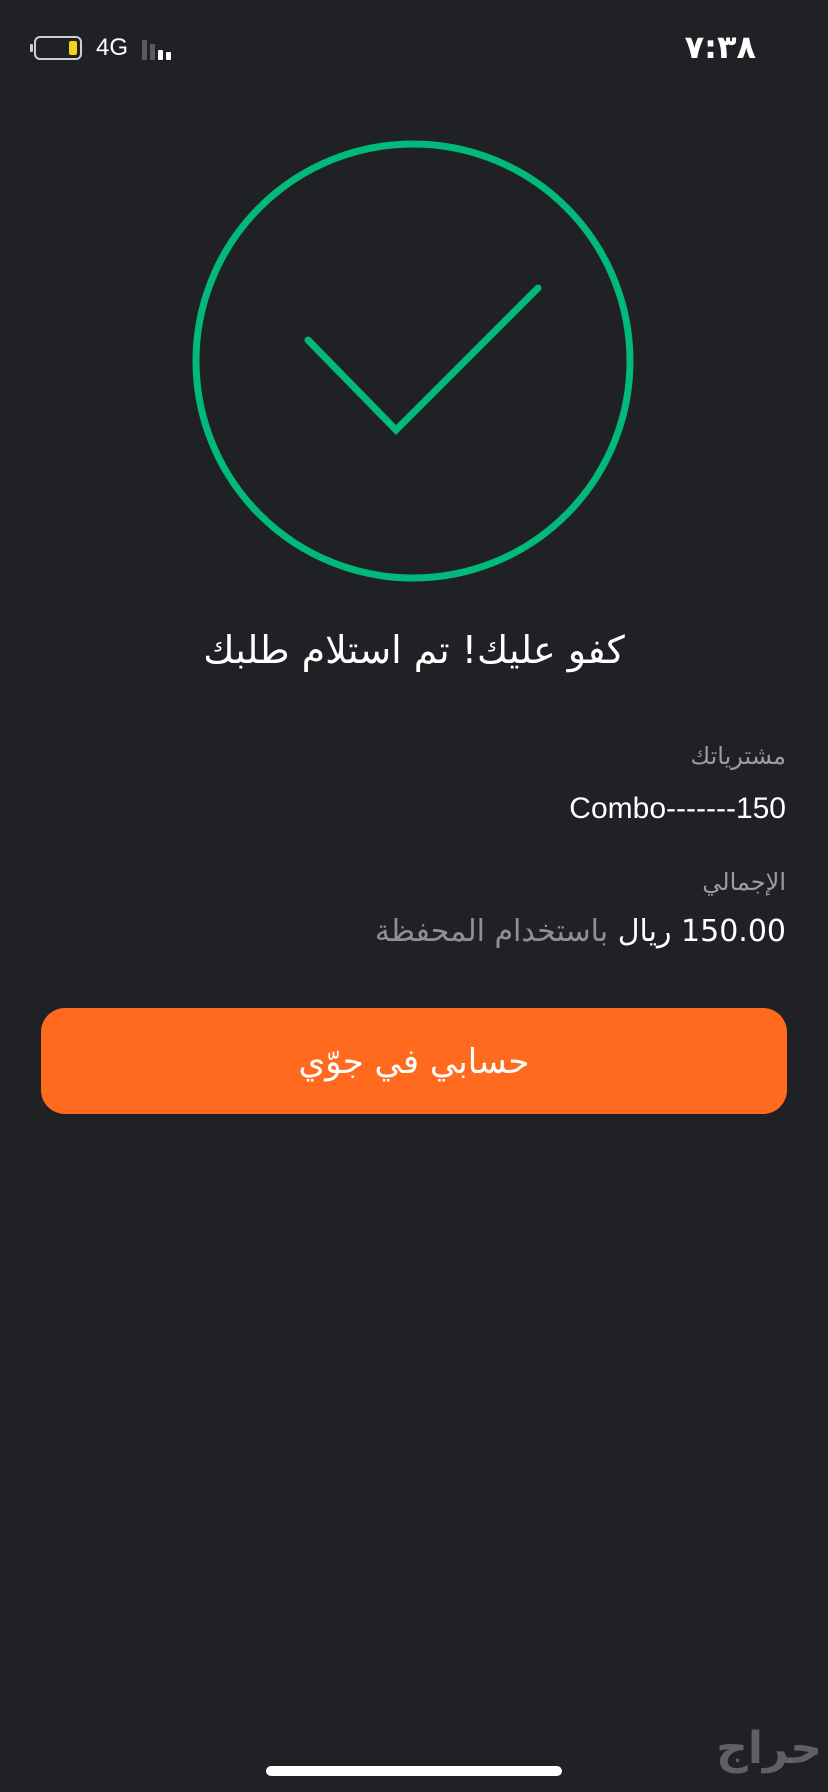 The width and height of the screenshot is (828, 1792). Describe the element at coordinates (720, 47) in the screenshot. I see `clock: ٧:٣٨` at that location.